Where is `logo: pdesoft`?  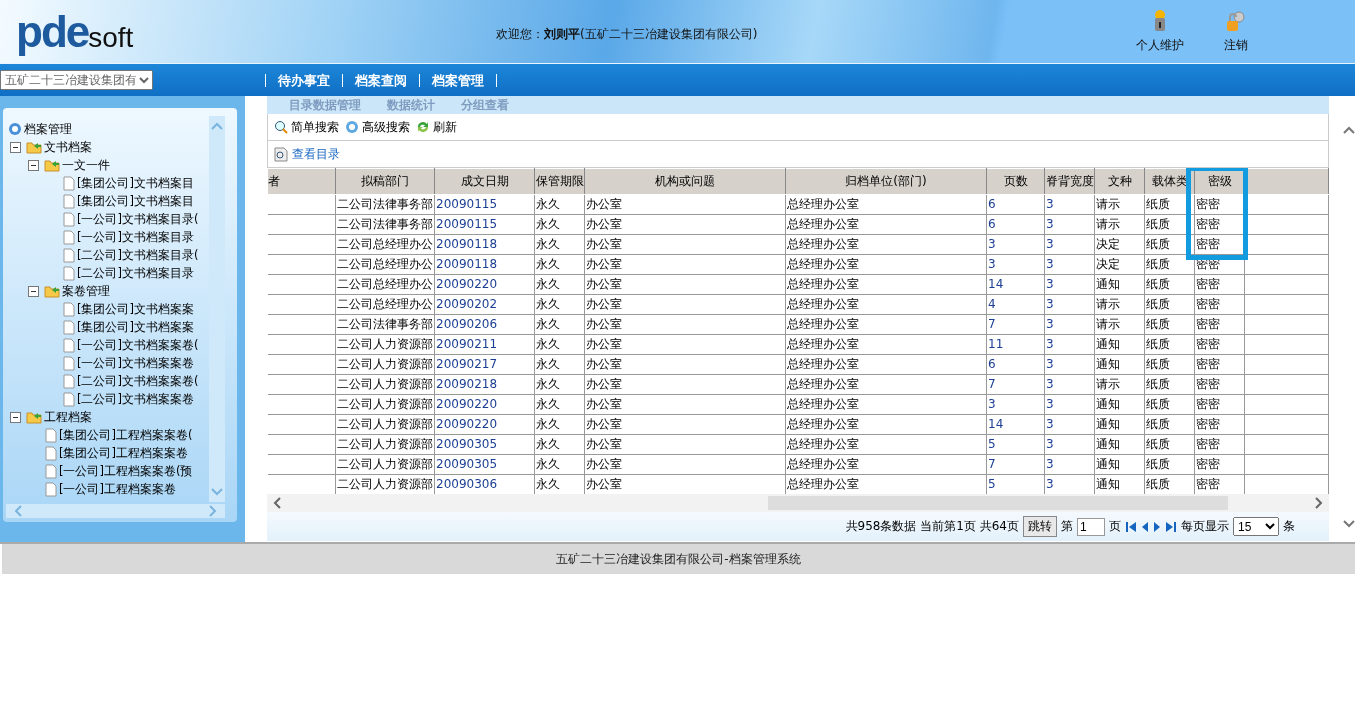 logo: pdesoft is located at coordinates (75, 31).